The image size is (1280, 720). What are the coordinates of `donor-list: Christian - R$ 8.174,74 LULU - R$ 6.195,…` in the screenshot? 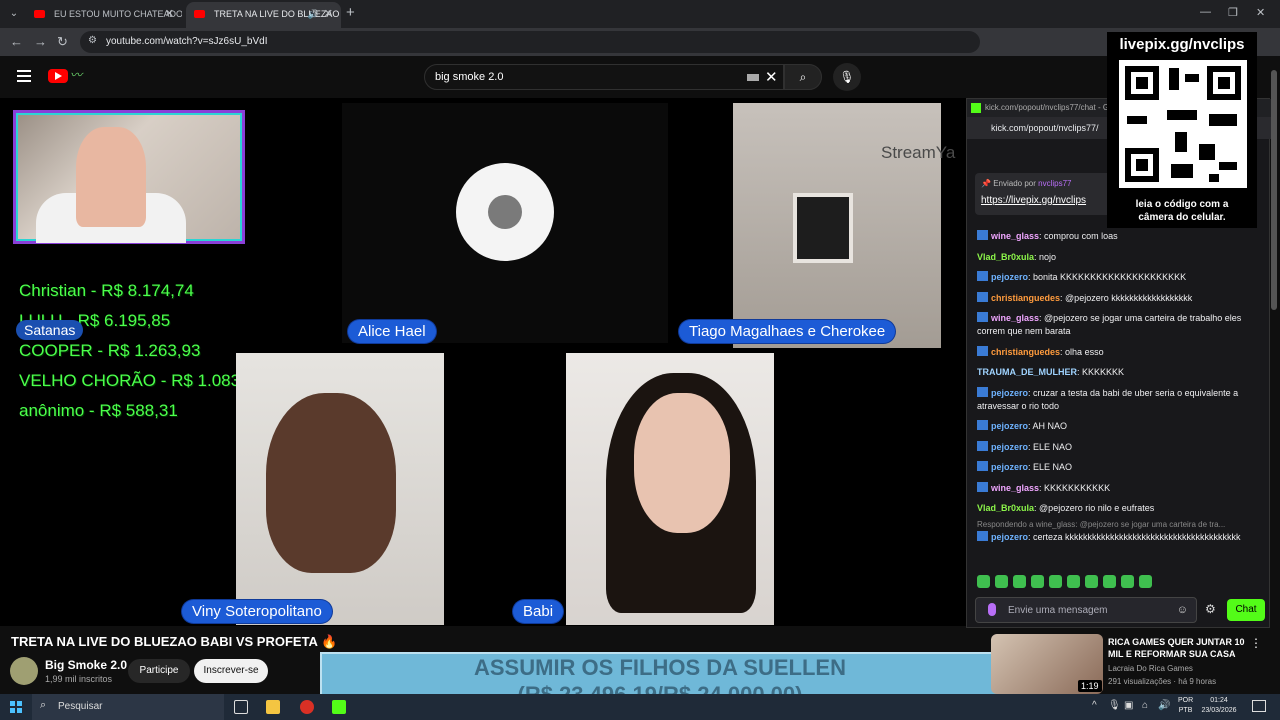 It's located at (141, 351).